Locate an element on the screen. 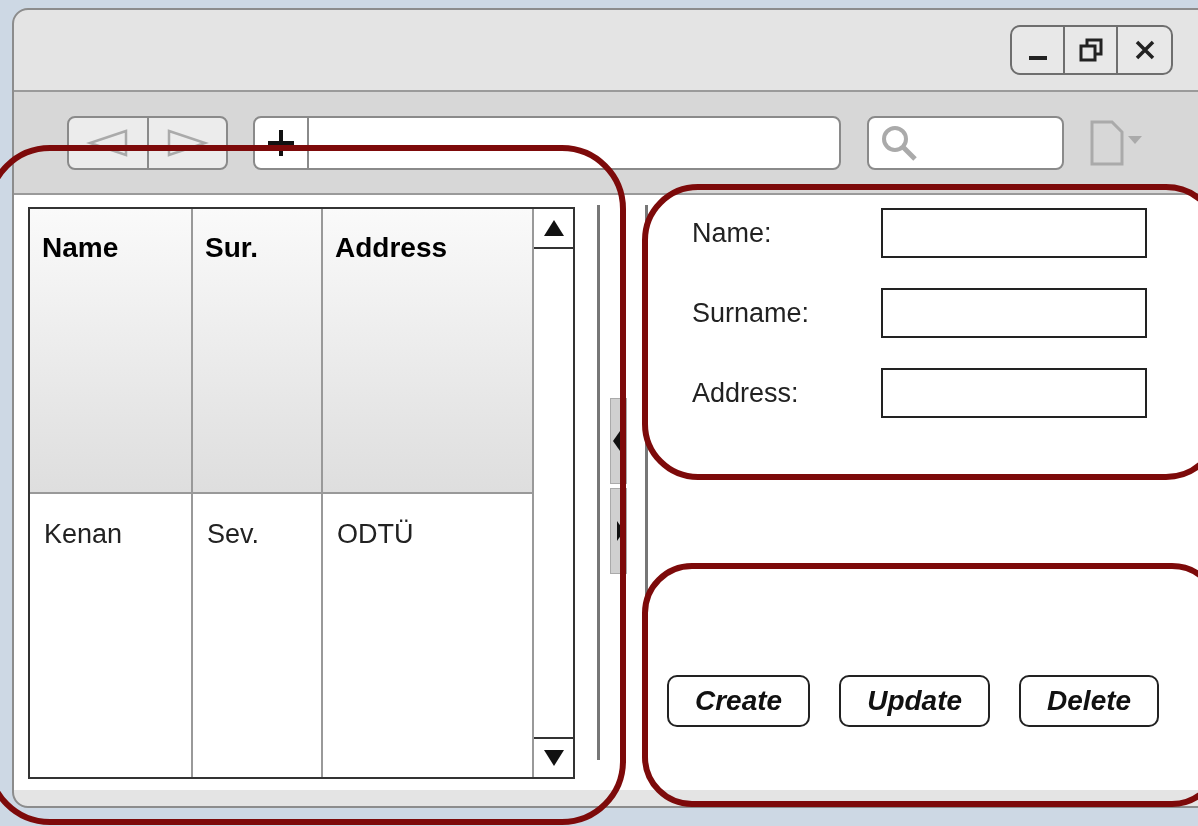 Image resolution: width=1198 pixels, height=826 pixels. scroll-down-icon is located at coordinates (553, 758).